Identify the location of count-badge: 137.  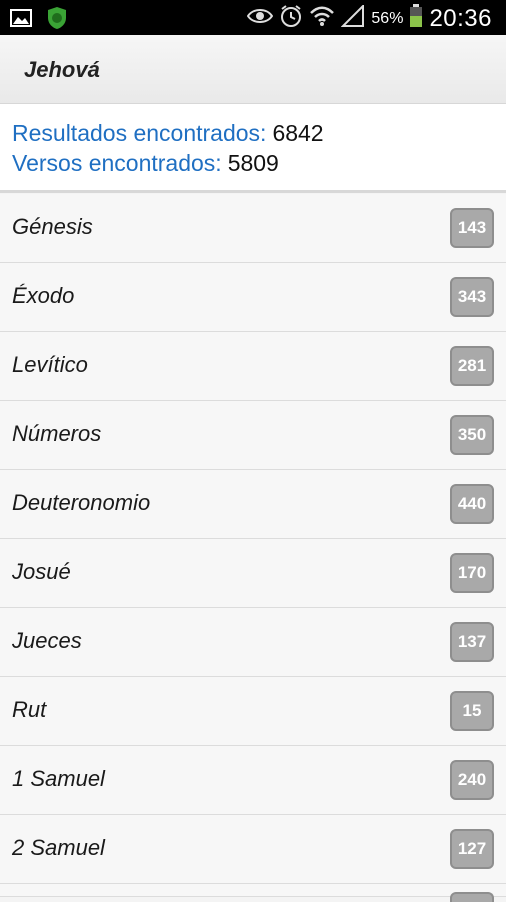
(472, 642).